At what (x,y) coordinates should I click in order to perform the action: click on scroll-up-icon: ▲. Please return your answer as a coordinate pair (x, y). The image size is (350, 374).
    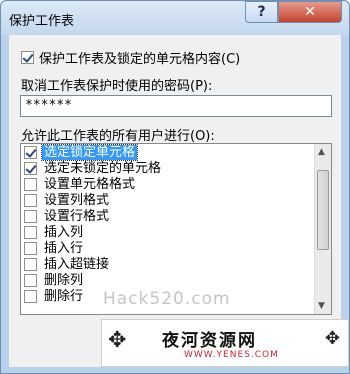
    Looking at the image, I should click on (321, 152).